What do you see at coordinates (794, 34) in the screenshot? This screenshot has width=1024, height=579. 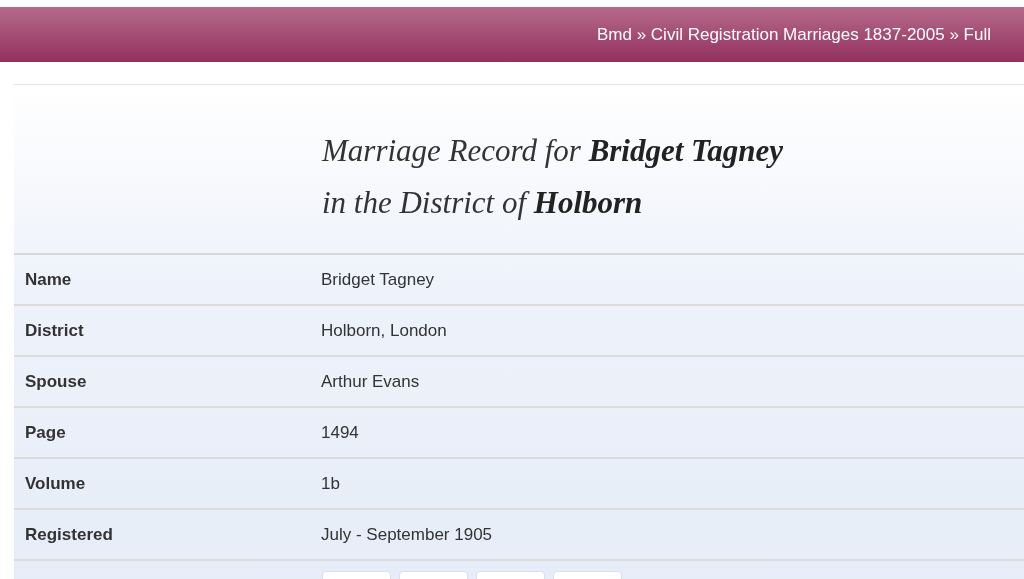 I see `breadcrumb: Bmd » Civil Registration Marriages 1837-2005 » Full` at bounding box center [794, 34].